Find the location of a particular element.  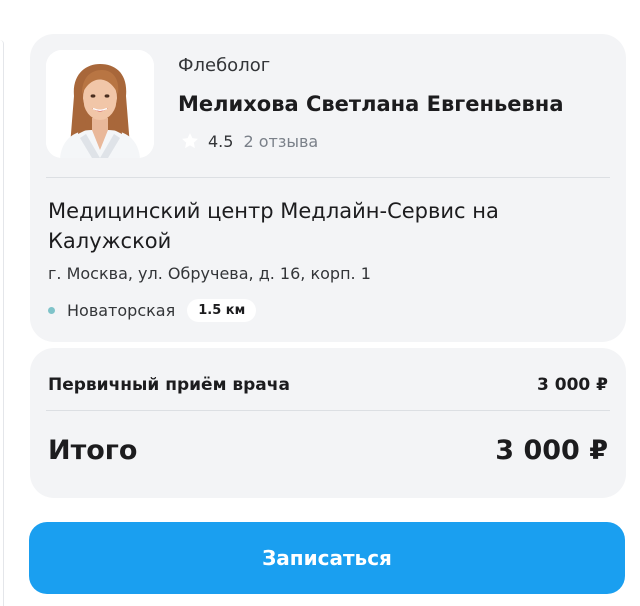

book-appointment-button: Записаться is located at coordinates (327, 558).